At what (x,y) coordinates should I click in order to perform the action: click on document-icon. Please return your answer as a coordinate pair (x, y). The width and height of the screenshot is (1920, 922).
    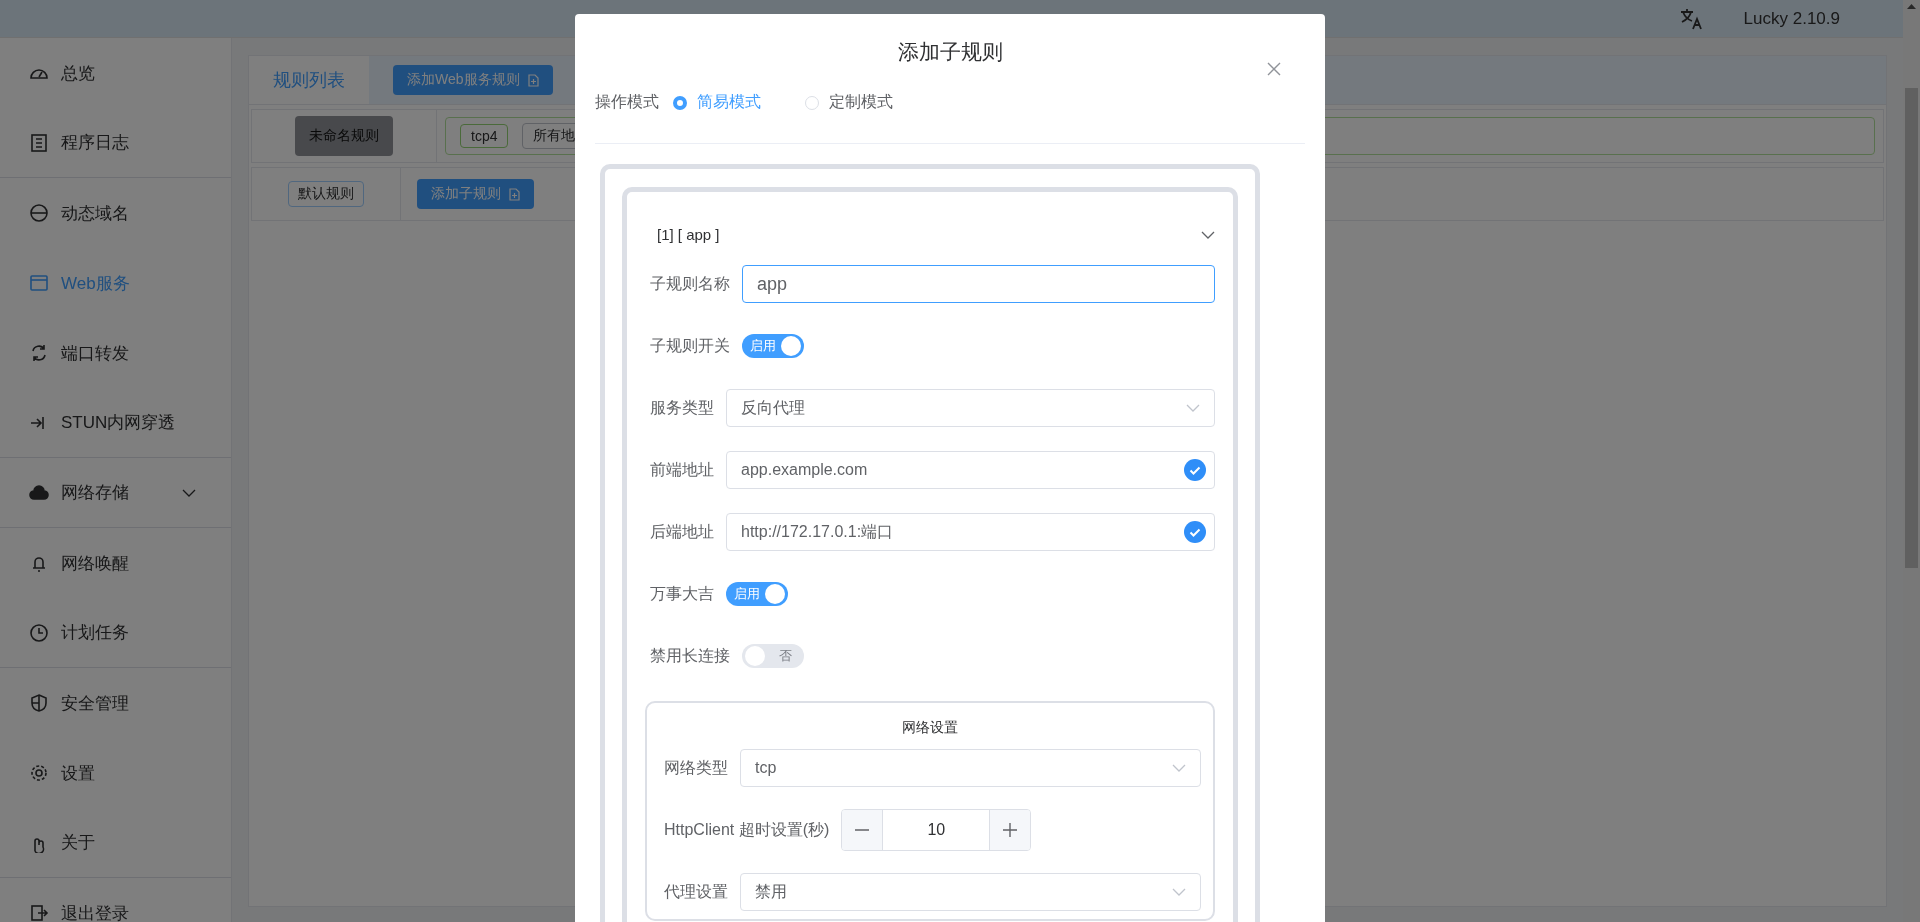
    Looking at the image, I should click on (39, 142).